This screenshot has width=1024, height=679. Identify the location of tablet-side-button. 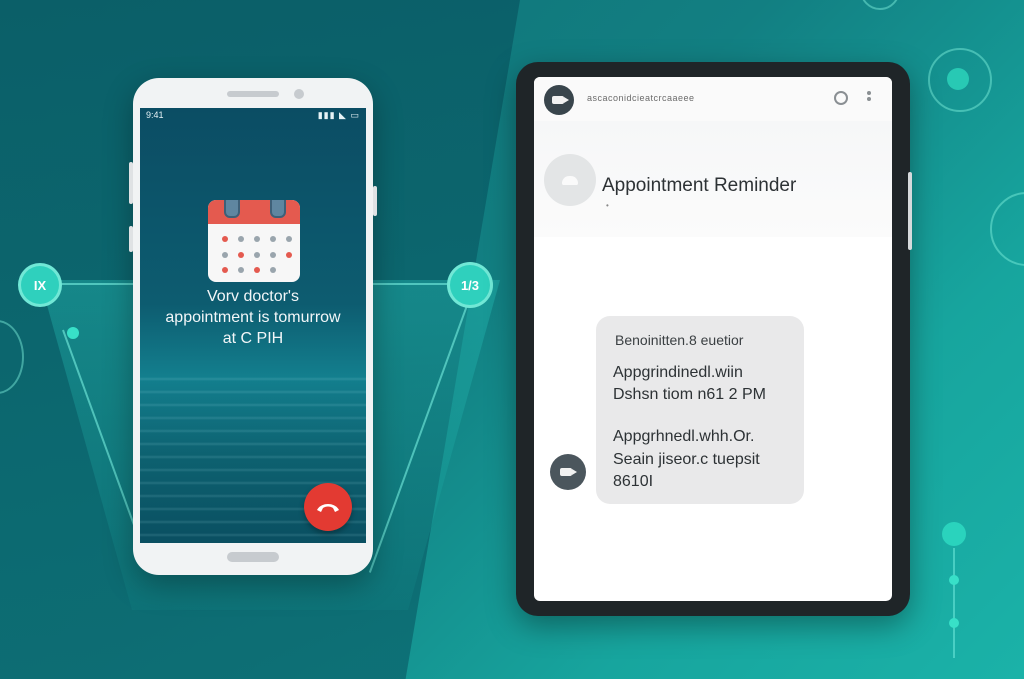
(910, 211).